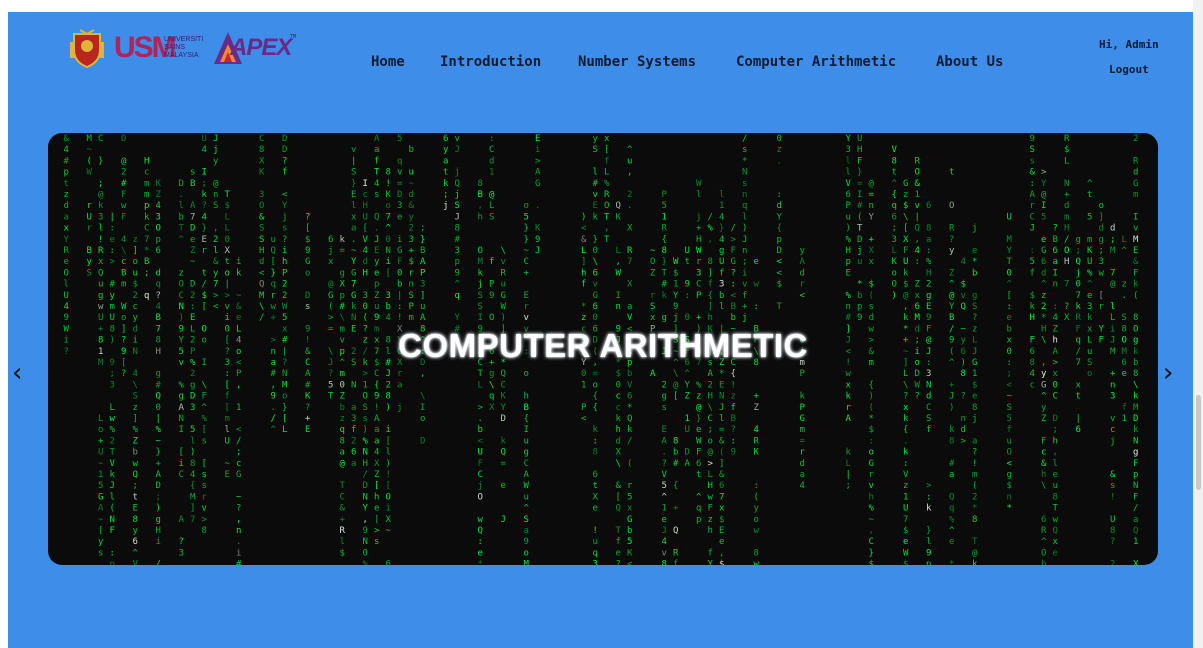 This screenshot has height=648, width=1203. What do you see at coordinates (603, 345) in the screenshot?
I see `slide-title: COMPUTER ARITHMETIC` at bounding box center [603, 345].